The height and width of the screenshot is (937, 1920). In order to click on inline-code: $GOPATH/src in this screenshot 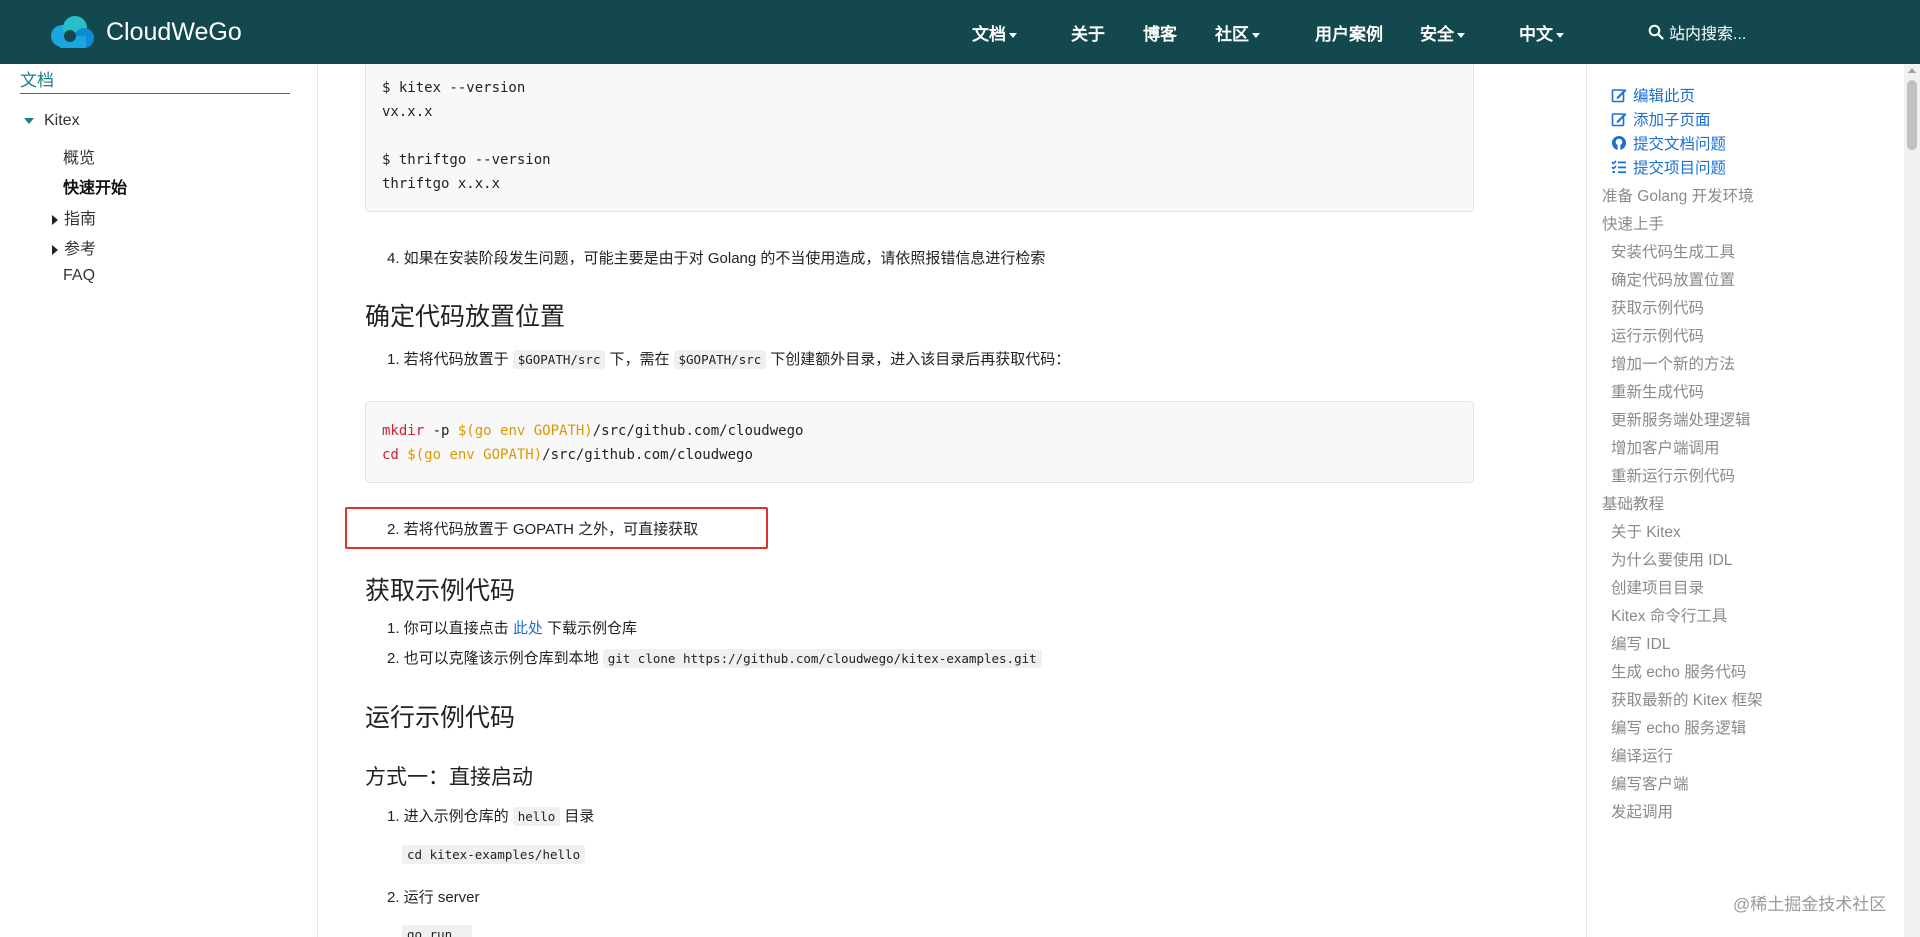, I will do `click(559, 359)`.